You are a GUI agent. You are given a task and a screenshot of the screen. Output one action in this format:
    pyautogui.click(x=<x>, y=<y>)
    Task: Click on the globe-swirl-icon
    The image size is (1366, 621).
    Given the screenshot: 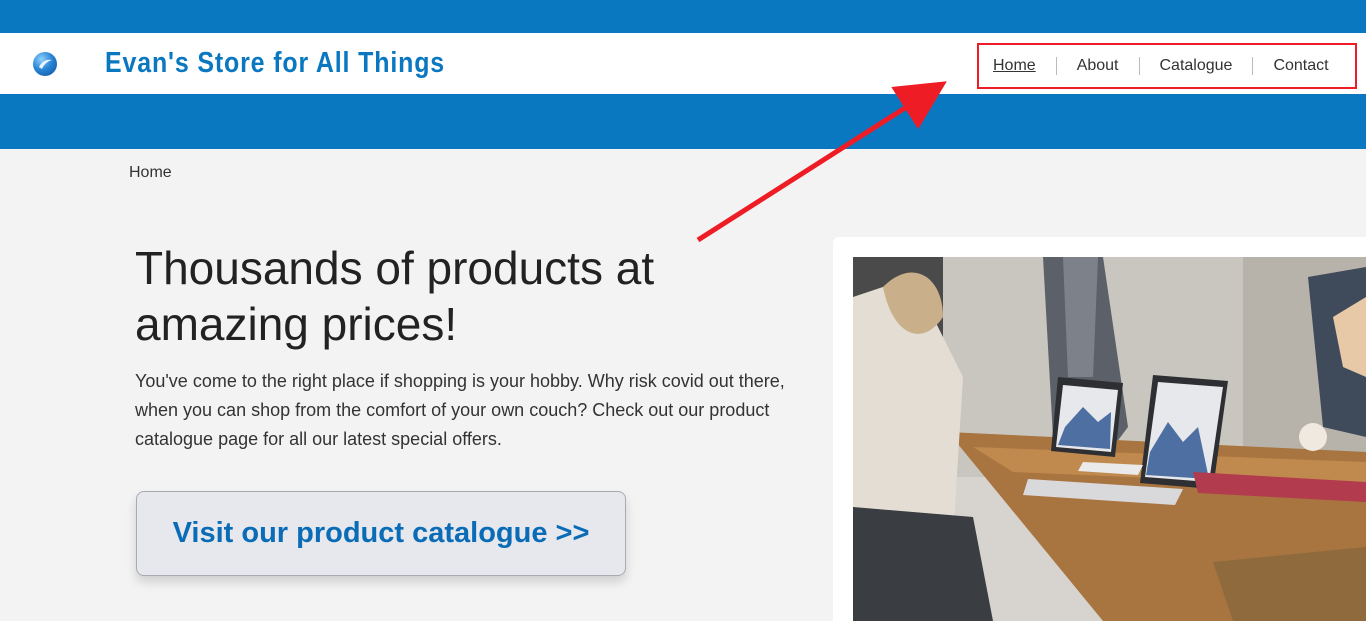 What is the action you would take?
    pyautogui.click(x=45, y=64)
    